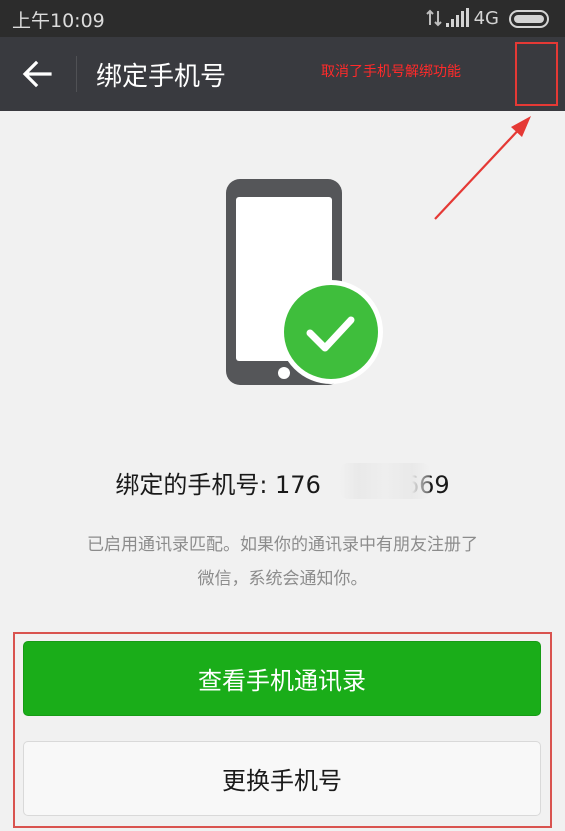 Image resolution: width=565 pixels, height=831 pixels. Describe the element at coordinates (161, 77) in the screenshot. I see `page-title: 绑定手机号` at that location.